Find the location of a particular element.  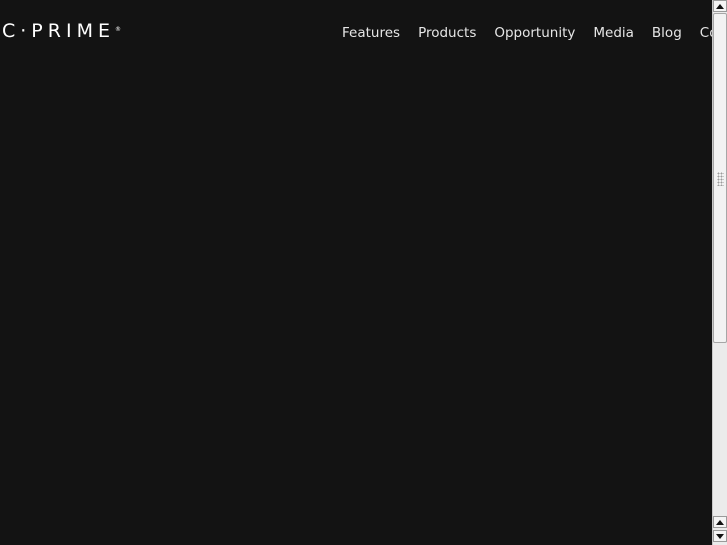

nav-link-products: Products is located at coordinates (447, 33).